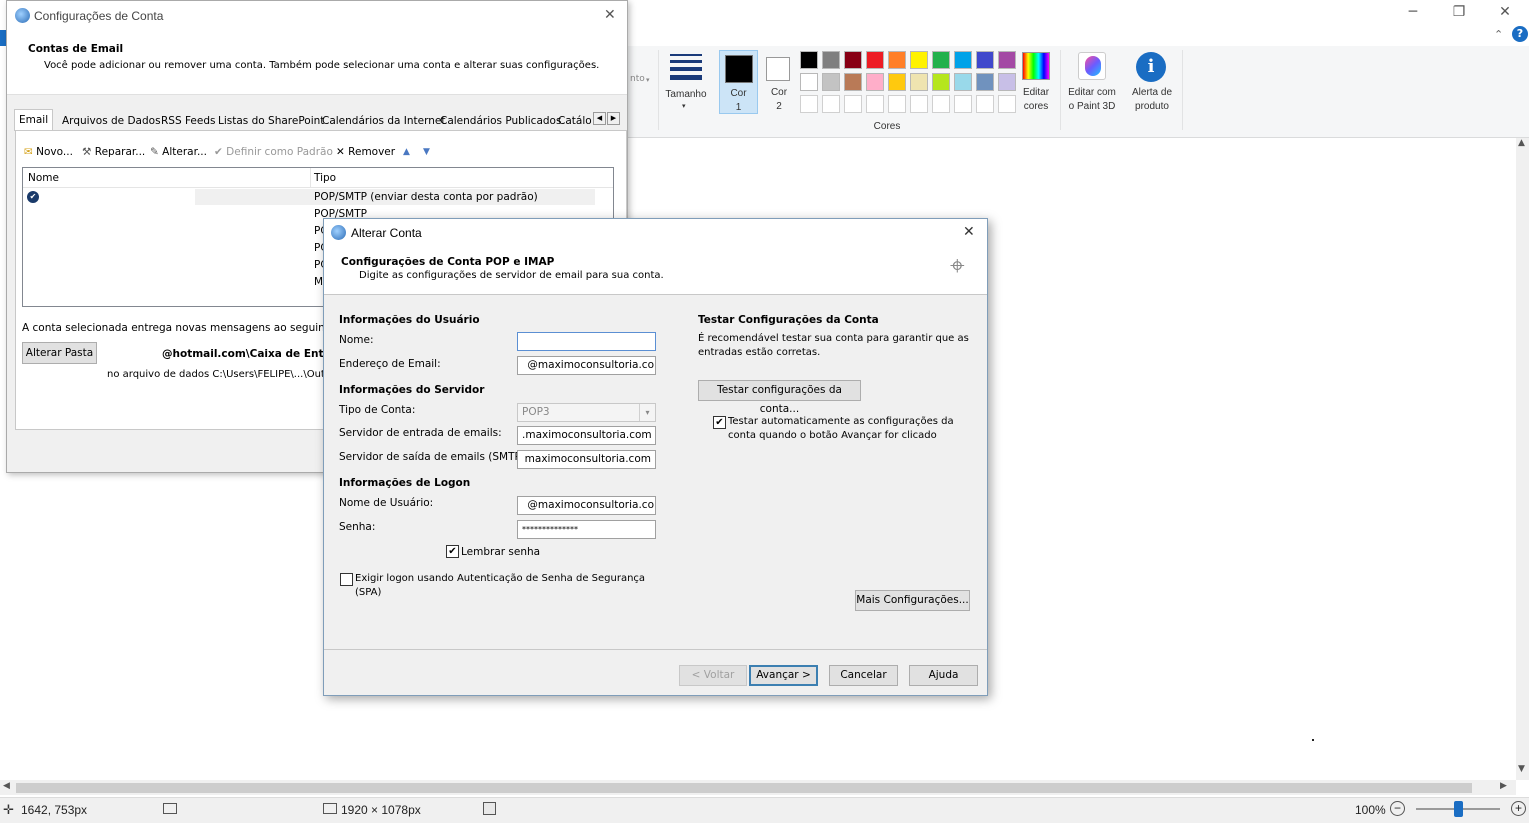 Image resolution: width=1529 pixels, height=823 pixels. What do you see at coordinates (1518, 808) in the screenshot?
I see `zoom-in-icon: +` at bounding box center [1518, 808].